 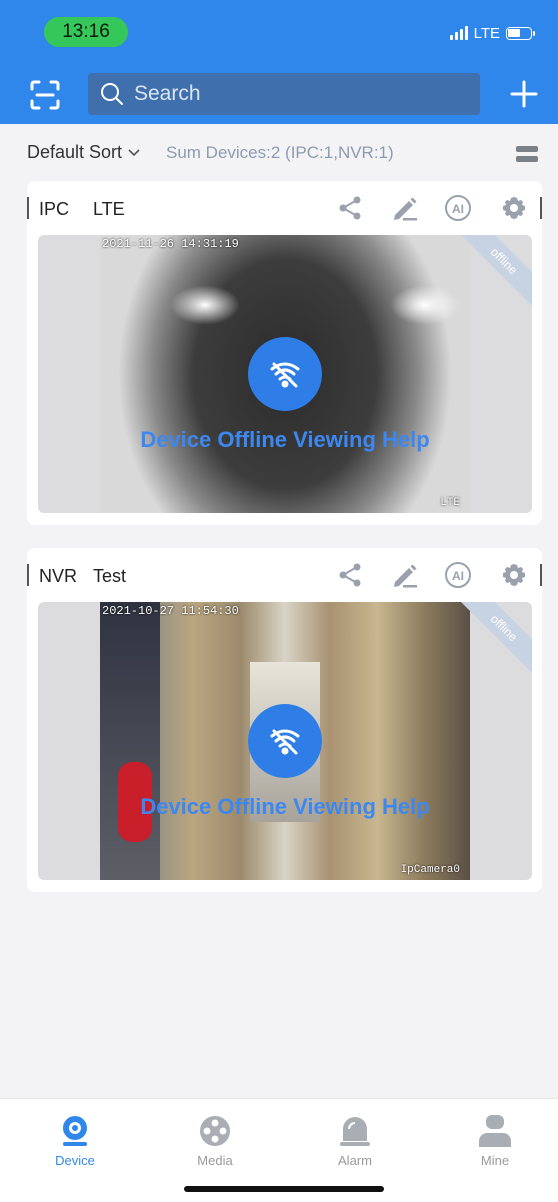 I want to click on list-view-icon, so click(x=527, y=154).